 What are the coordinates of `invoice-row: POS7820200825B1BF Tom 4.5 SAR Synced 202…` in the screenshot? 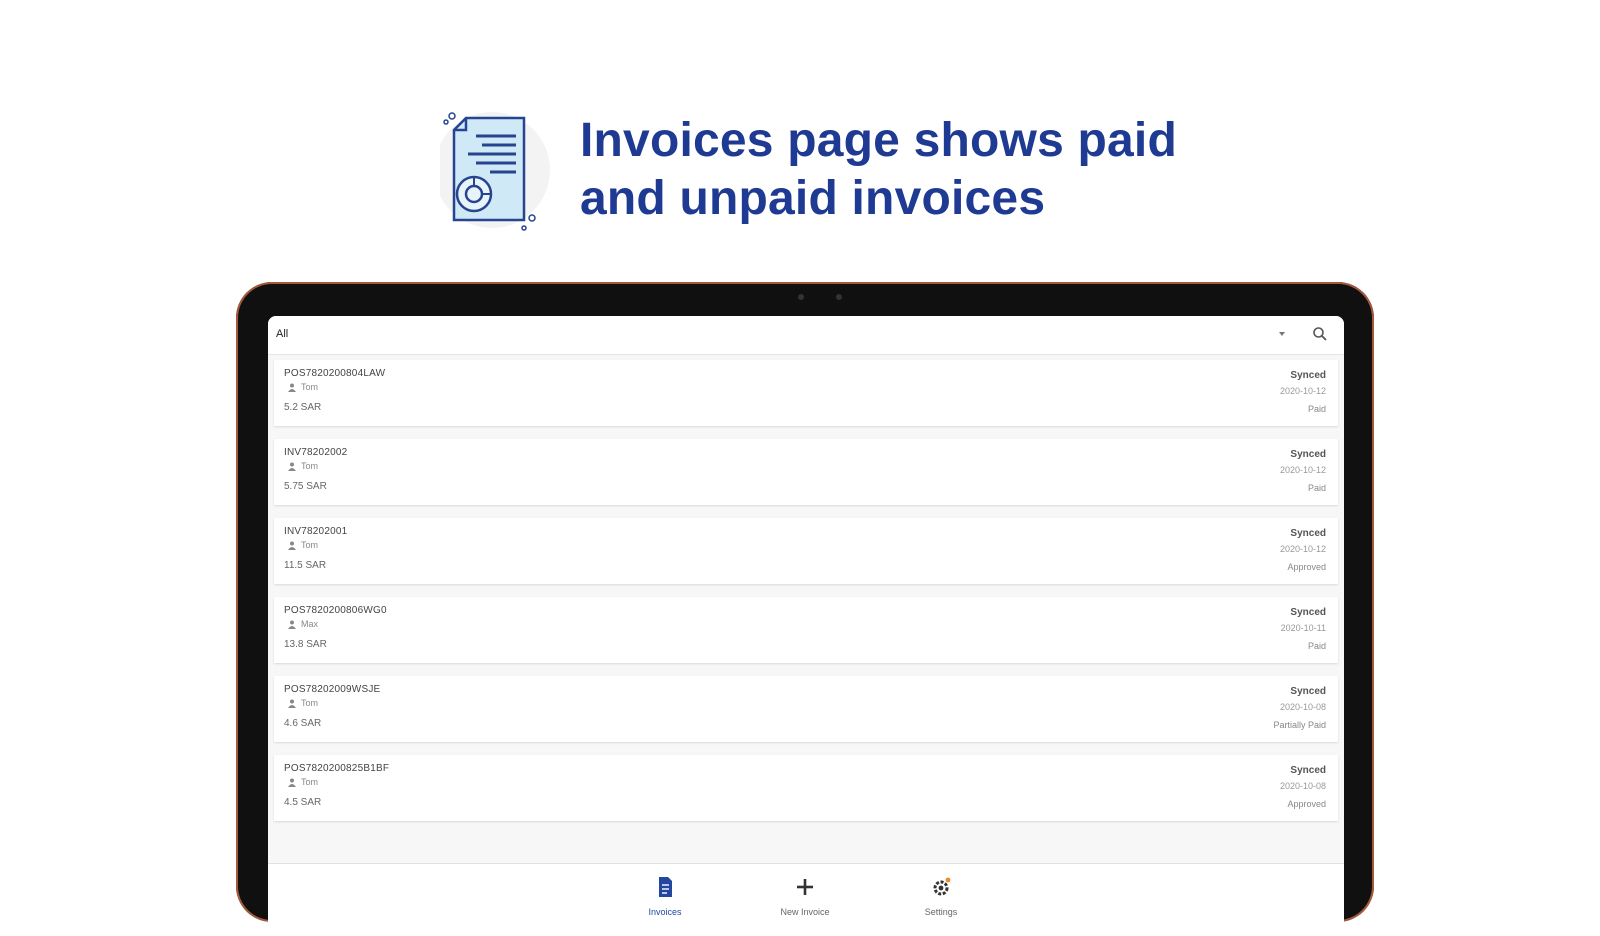 It's located at (806, 788).